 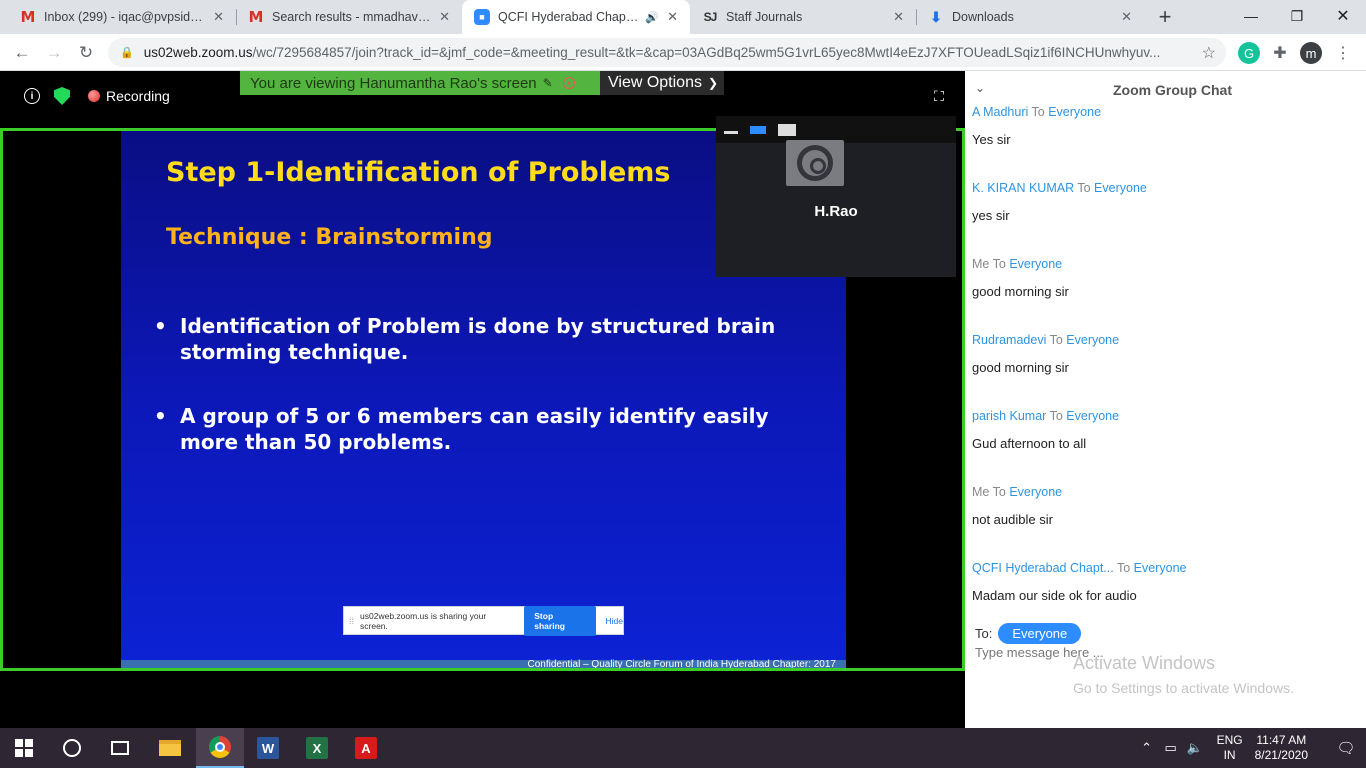 I want to click on restore-button: ❐, so click(x=1297, y=16).